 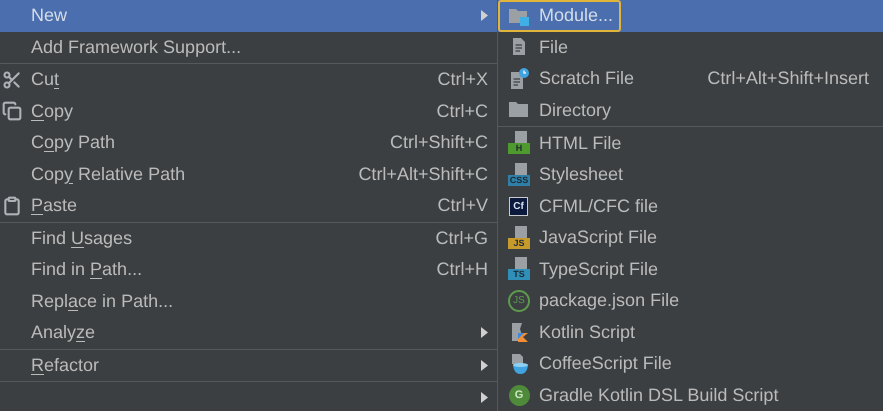 What do you see at coordinates (462, 80) in the screenshot?
I see `shortcut-text: Ctrl+X` at bounding box center [462, 80].